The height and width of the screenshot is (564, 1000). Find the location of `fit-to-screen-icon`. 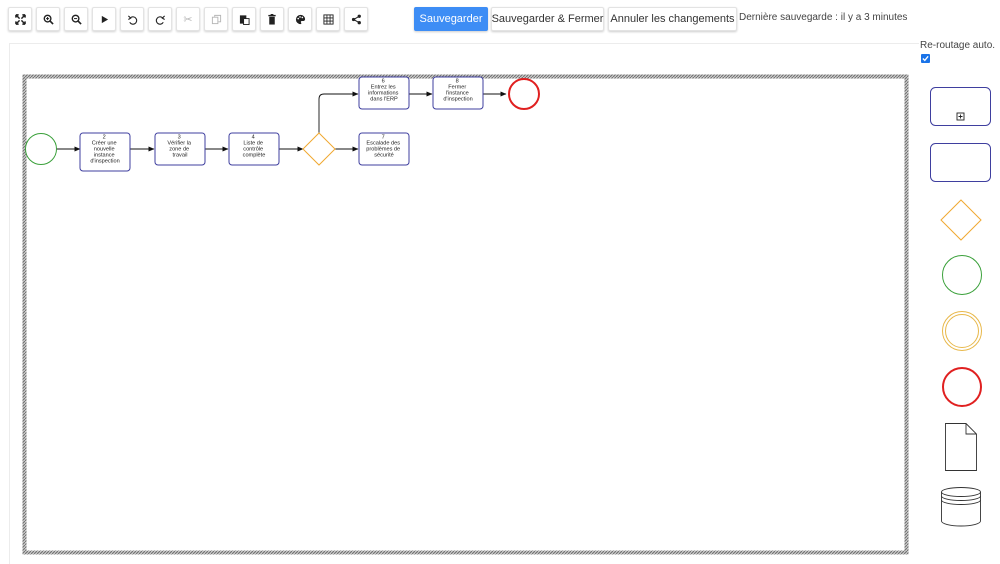

fit-to-screen-icon is located at coordinates (20, 19).